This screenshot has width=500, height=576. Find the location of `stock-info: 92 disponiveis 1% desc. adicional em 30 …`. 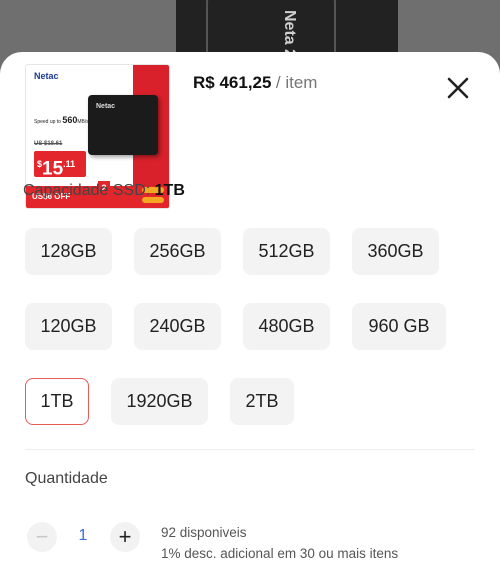

stock-info: 92 disponiveis 1% desc. adicional em 30 … is located at coordinates (279, 543).